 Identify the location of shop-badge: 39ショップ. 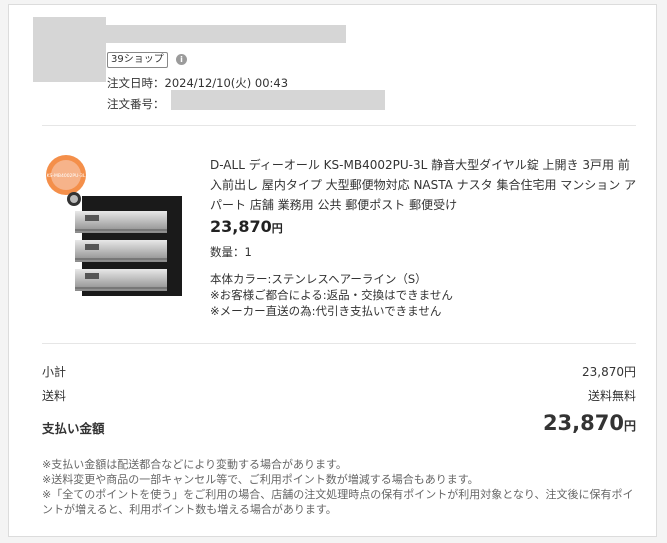
(137, 60).